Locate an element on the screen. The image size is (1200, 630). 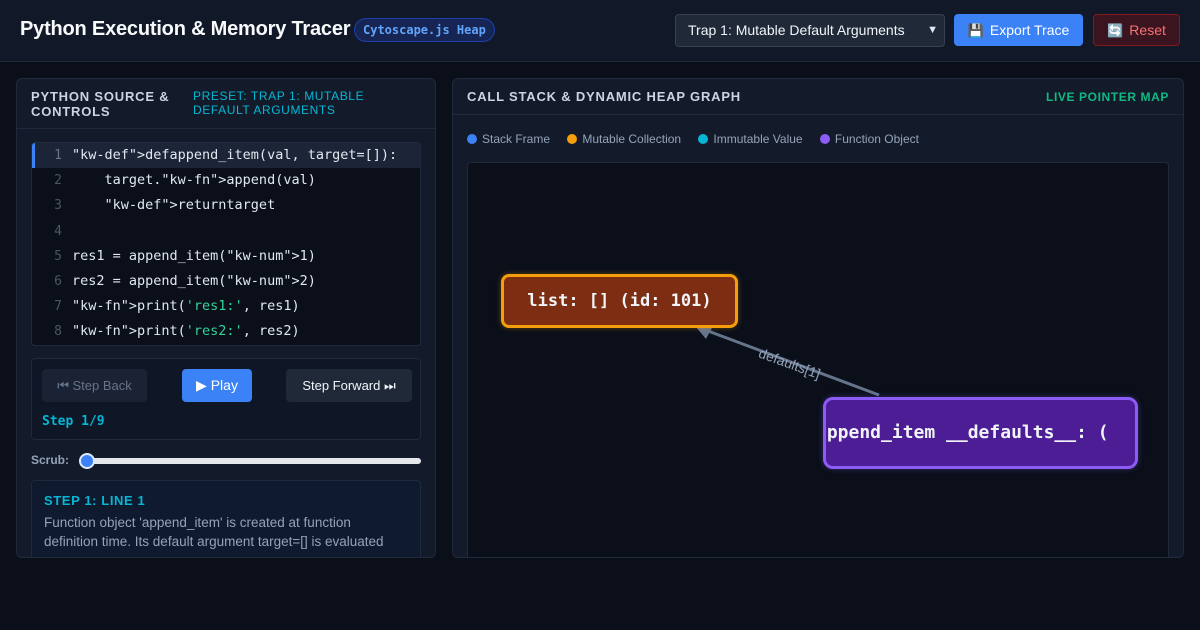
edge-label: defaults[1] is located at coordinates (790, 363).